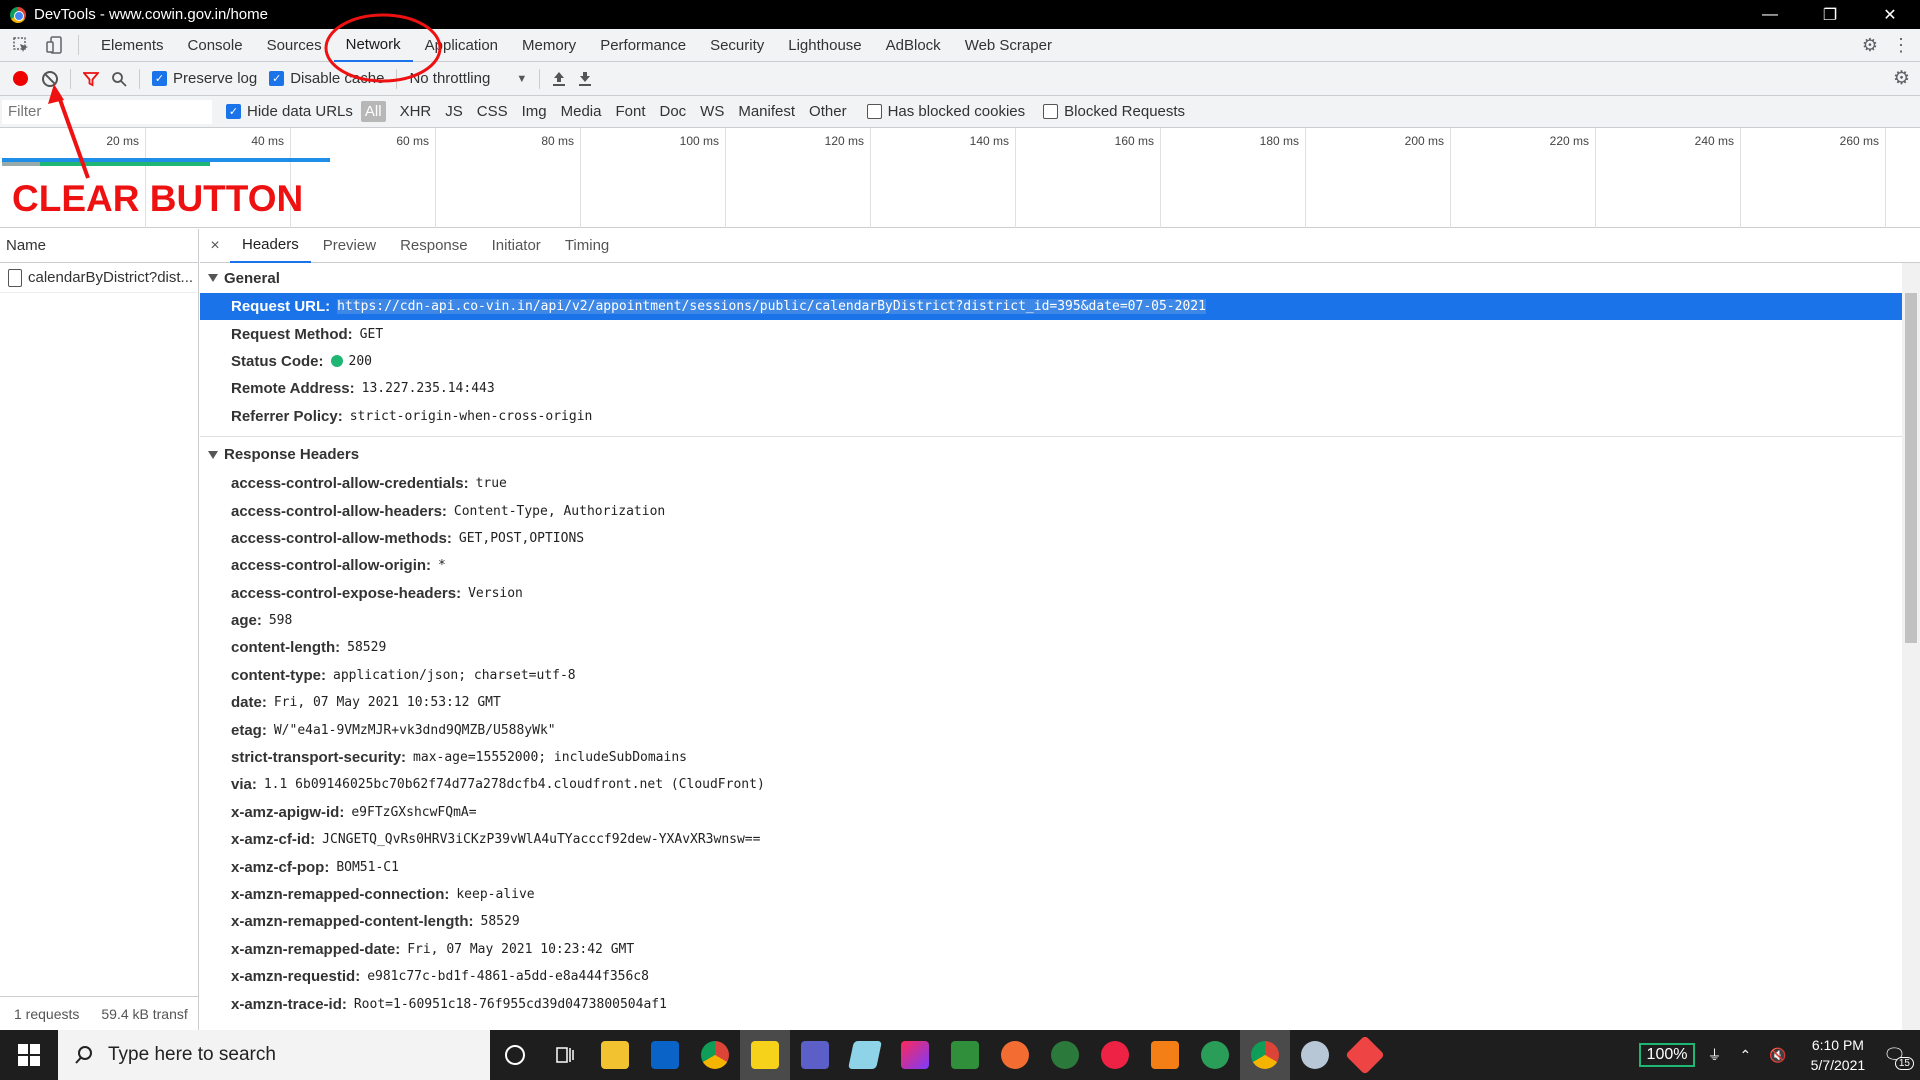 This screenshot has width=1920, height=1080. What do you see at coordinates (1830, 14) in the screenshot?
I see `restore-button: ❐` at bounding box center [1830, 14].